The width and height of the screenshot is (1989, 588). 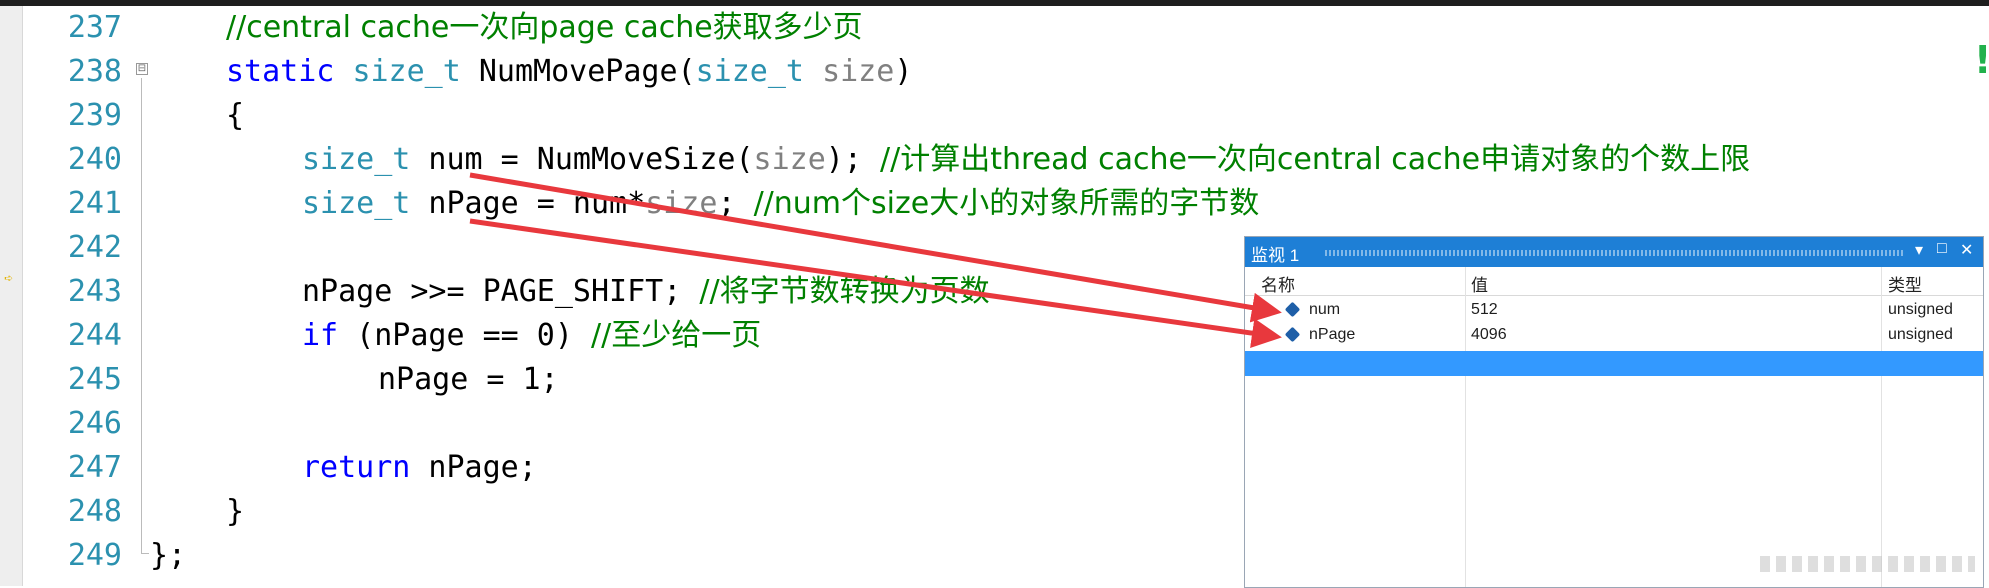 What do you see at coordinates (235, 511) in the screenshot?
I see `code-line-248: }` at bounding box center [235, 511].